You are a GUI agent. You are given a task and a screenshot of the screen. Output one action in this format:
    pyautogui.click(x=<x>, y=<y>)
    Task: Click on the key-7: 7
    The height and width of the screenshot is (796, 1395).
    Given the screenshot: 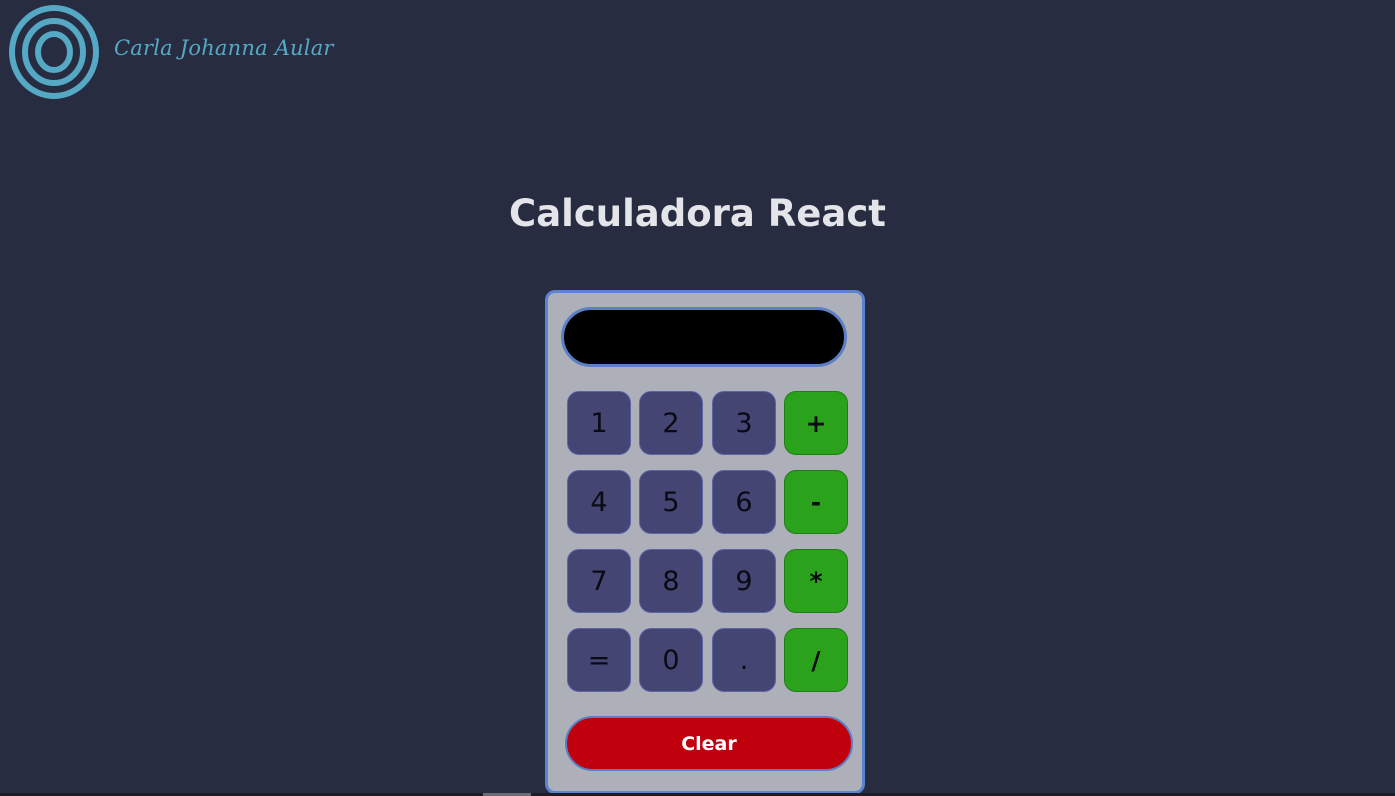 What is the action you would take?
    pyautogui.click(x=599, y=581)
    